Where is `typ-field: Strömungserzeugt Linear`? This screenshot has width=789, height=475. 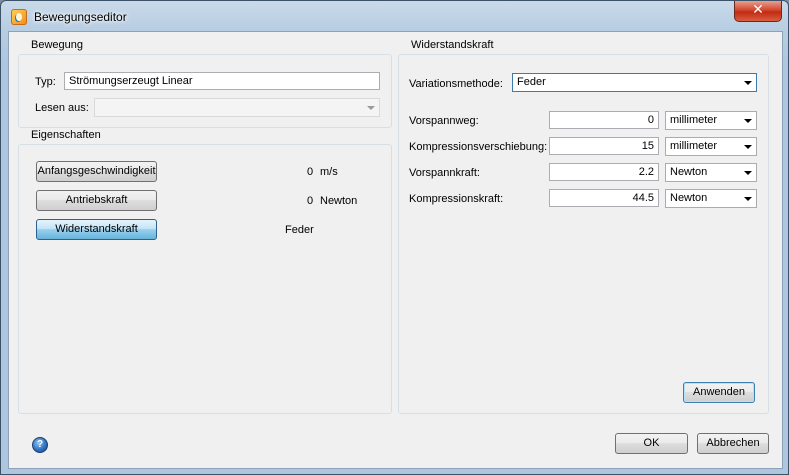 typ-field: Strömungserzeugt Linear is located at coordinates (222, 81).